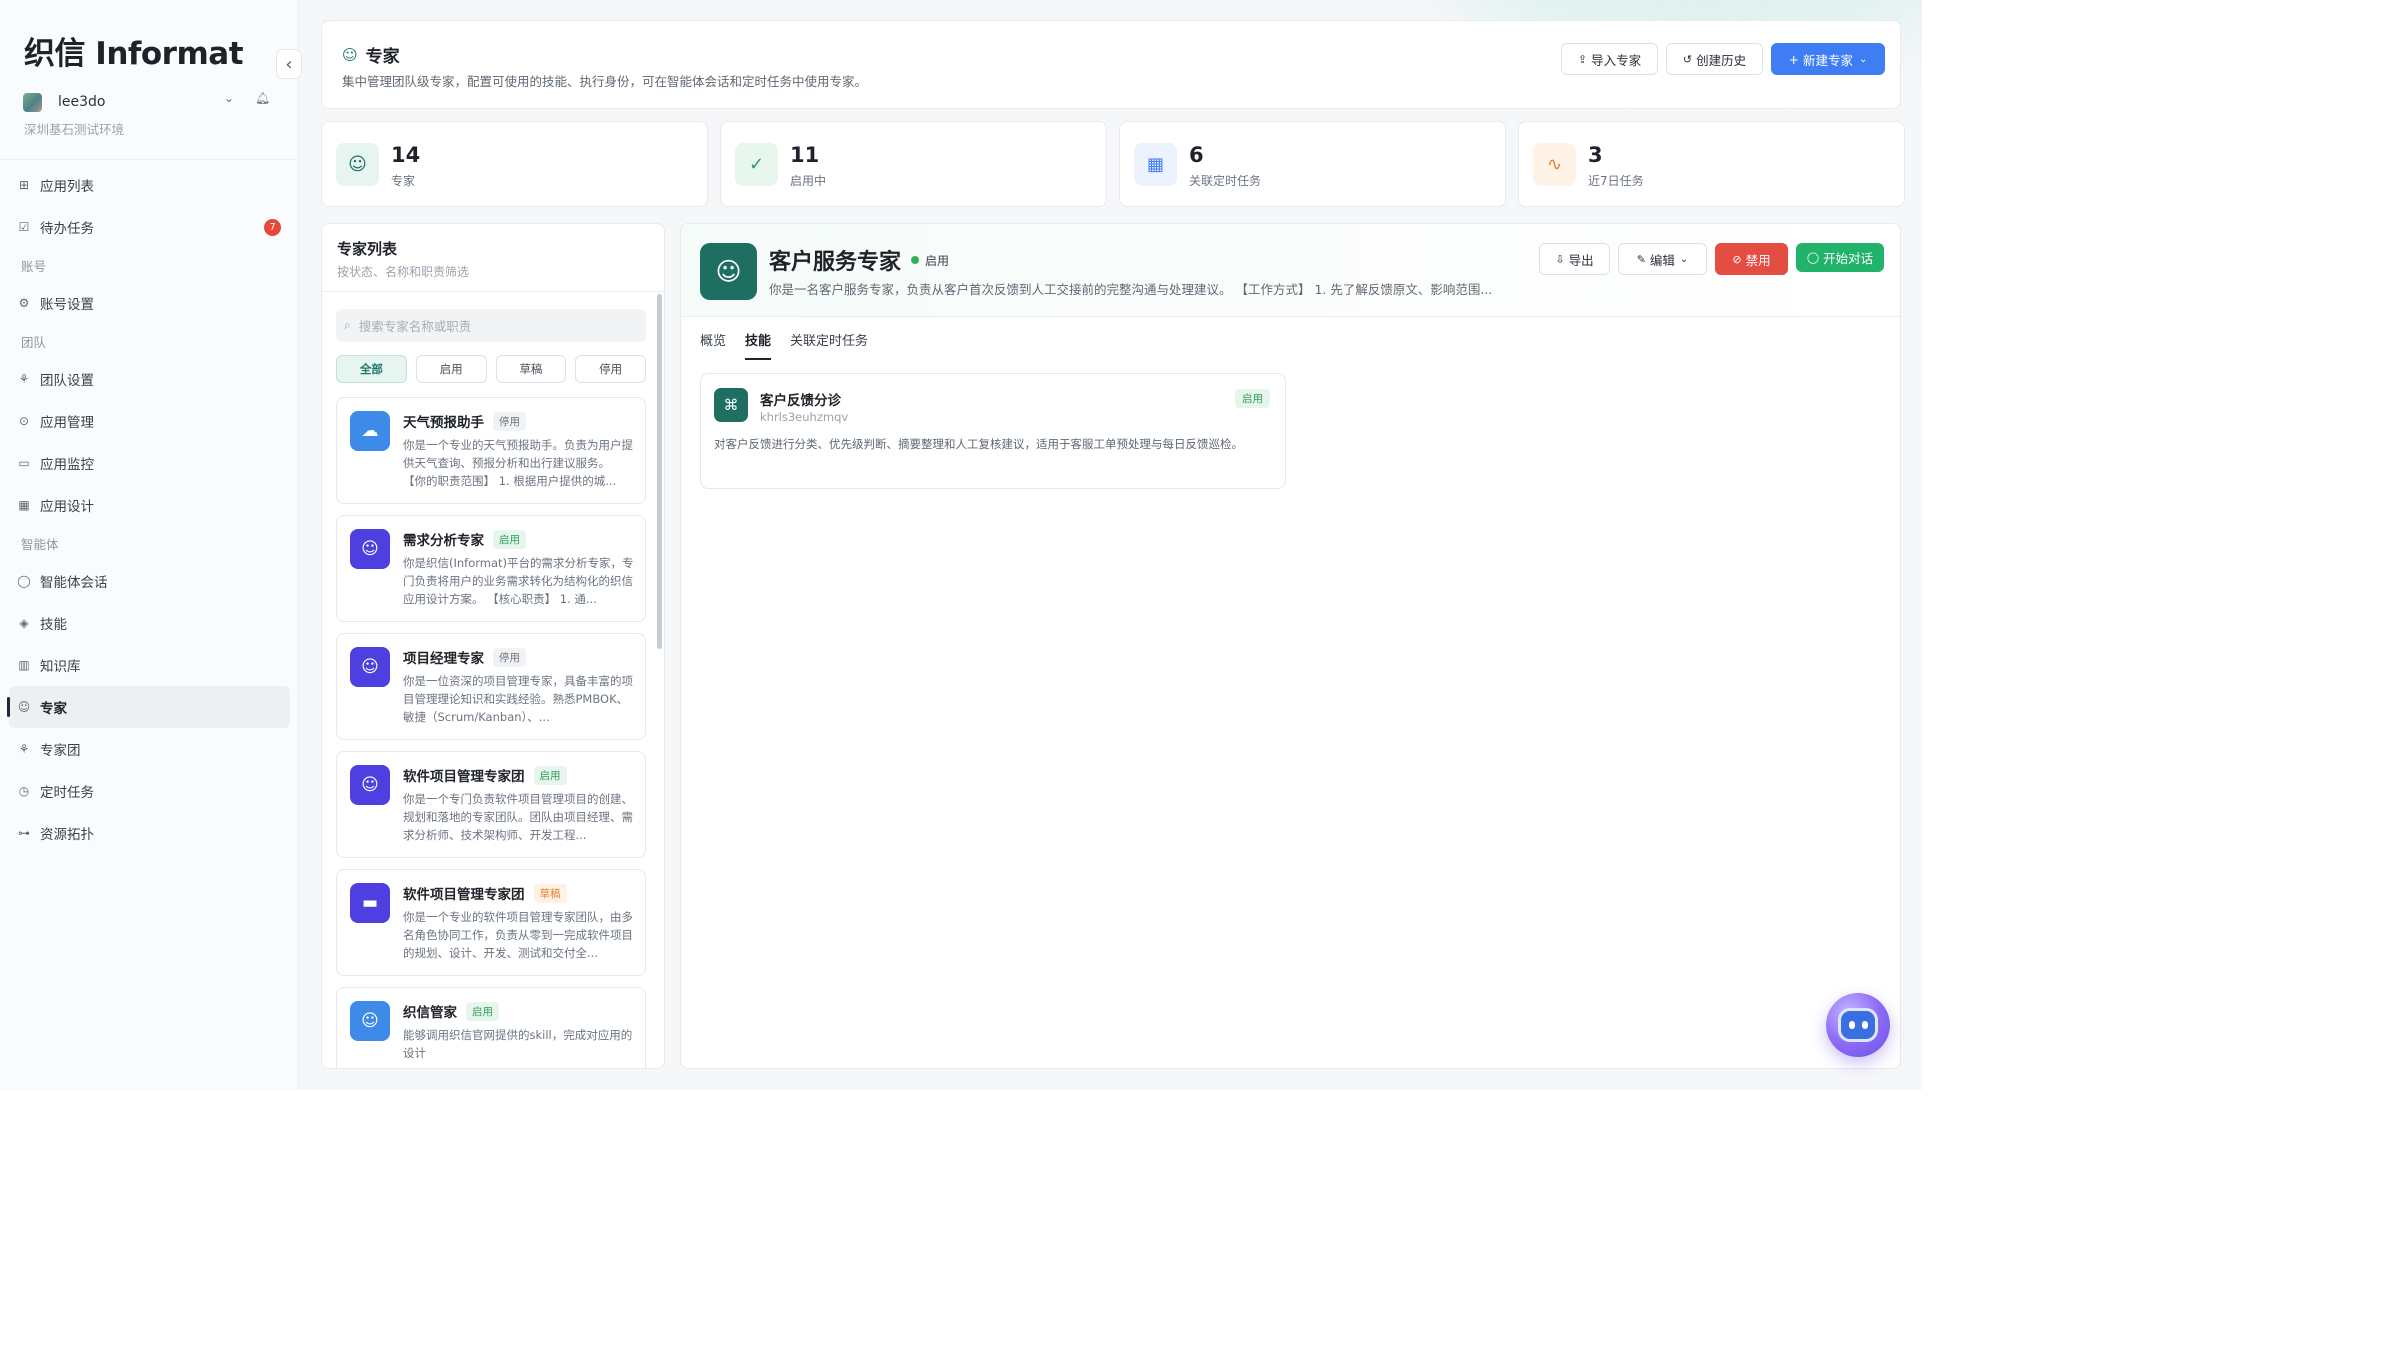  What do you see at coordinates (67, 381) in the screenshot?
I see `sidebar-item-label: 团队设置` at bounding box center [67, 381].